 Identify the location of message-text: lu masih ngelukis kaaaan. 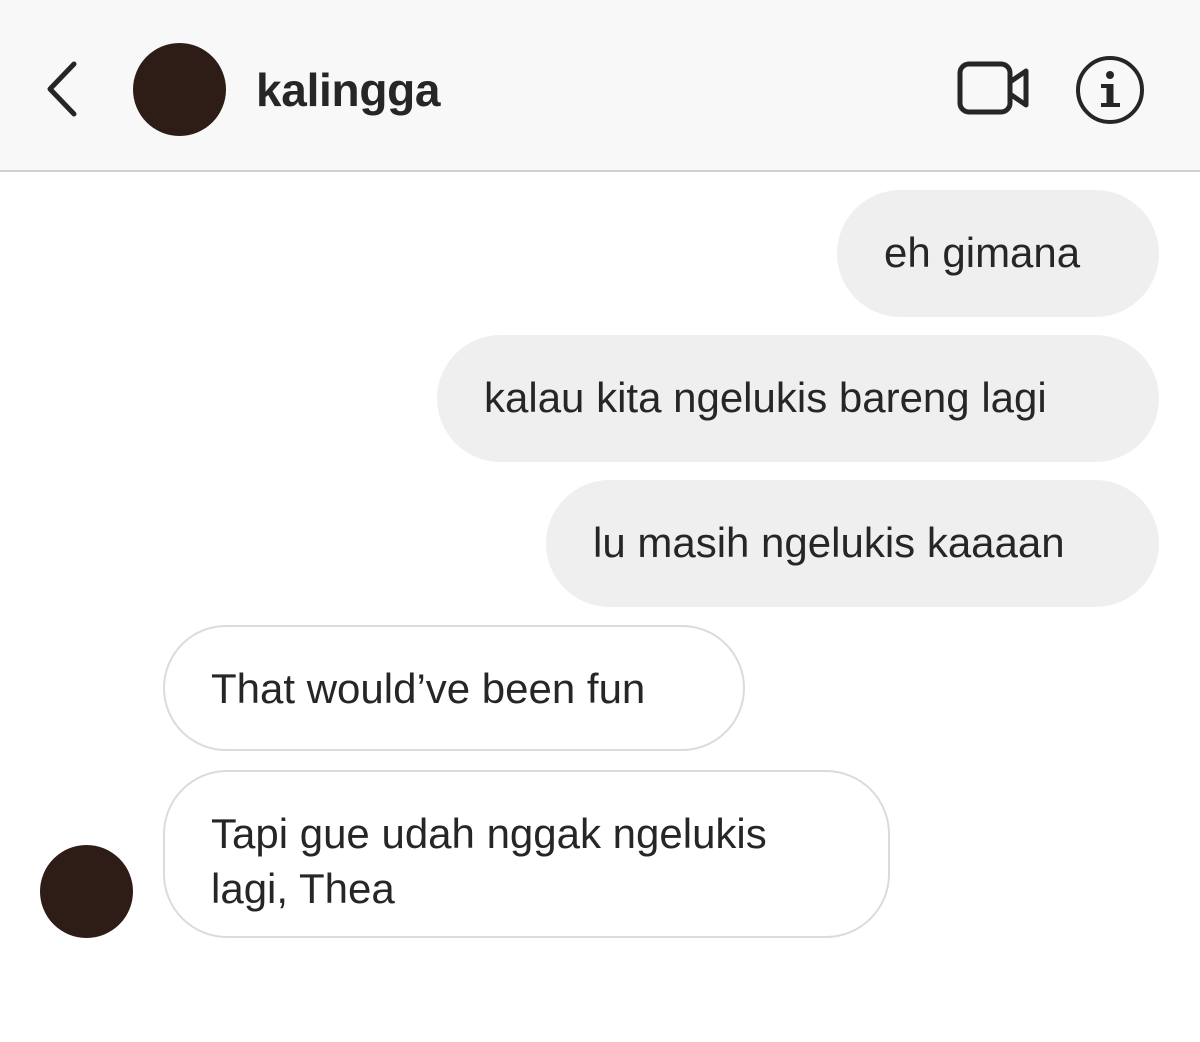
(829, 542).